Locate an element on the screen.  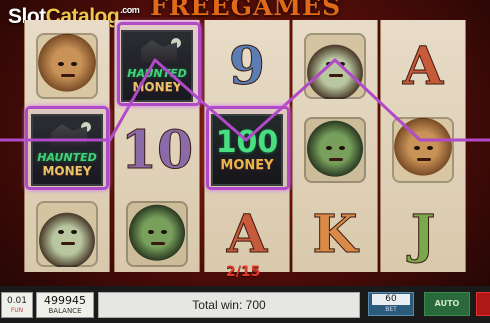
bet-label: BET is located at coordinates (391, 309).